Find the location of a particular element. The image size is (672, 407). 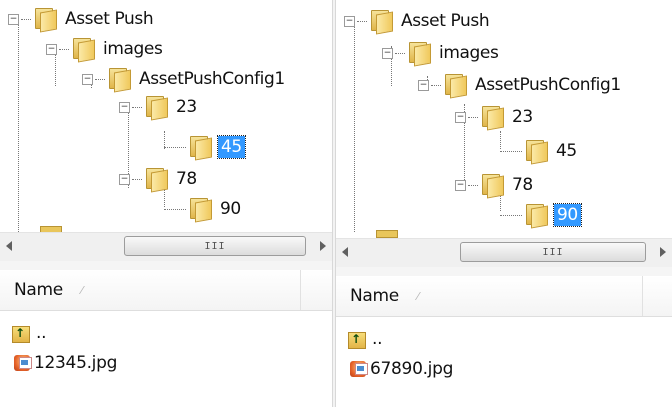

selected-node-label: 45 is located at coordinates (231, 147).